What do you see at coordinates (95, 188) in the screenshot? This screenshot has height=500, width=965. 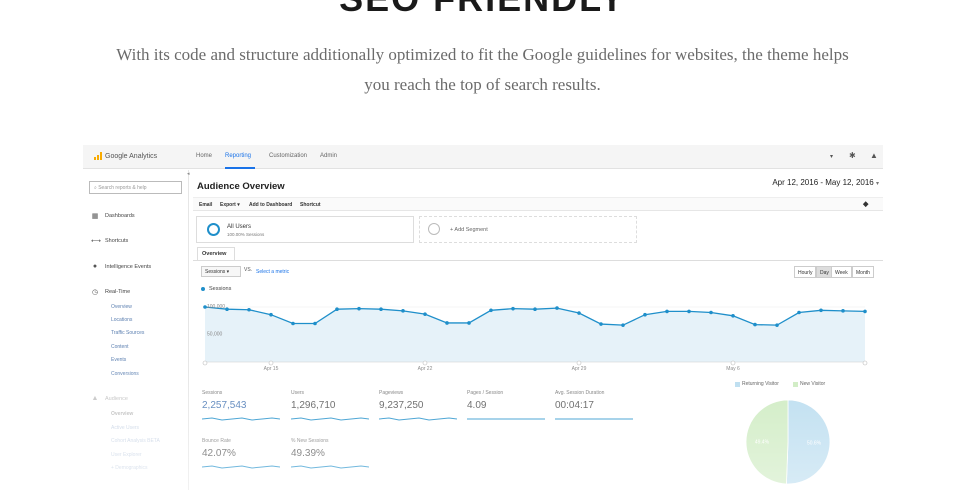 I see `search-icon: ⌕` at bounding box center [95, 188].